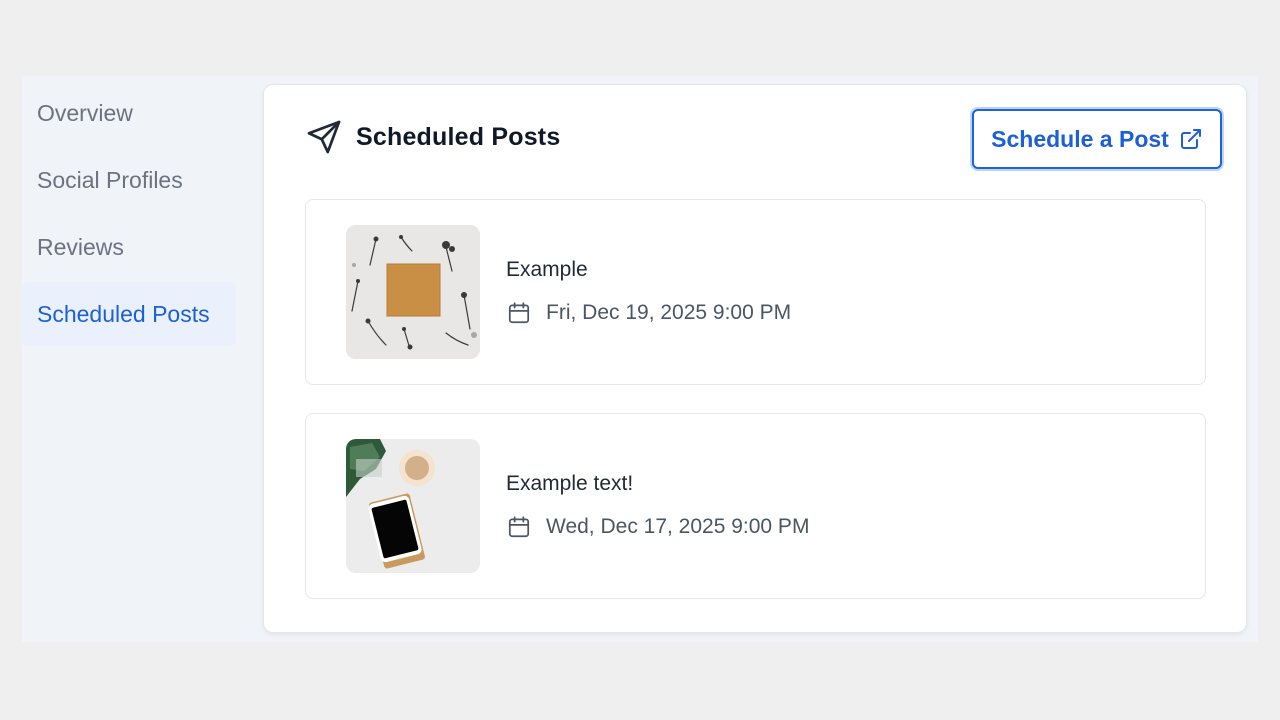 The image size is (1280, 720). Describe the element at coordinates (123, 313) in the screenshot. I see `sidebar-item-label: Scheduled Posts` at that location.